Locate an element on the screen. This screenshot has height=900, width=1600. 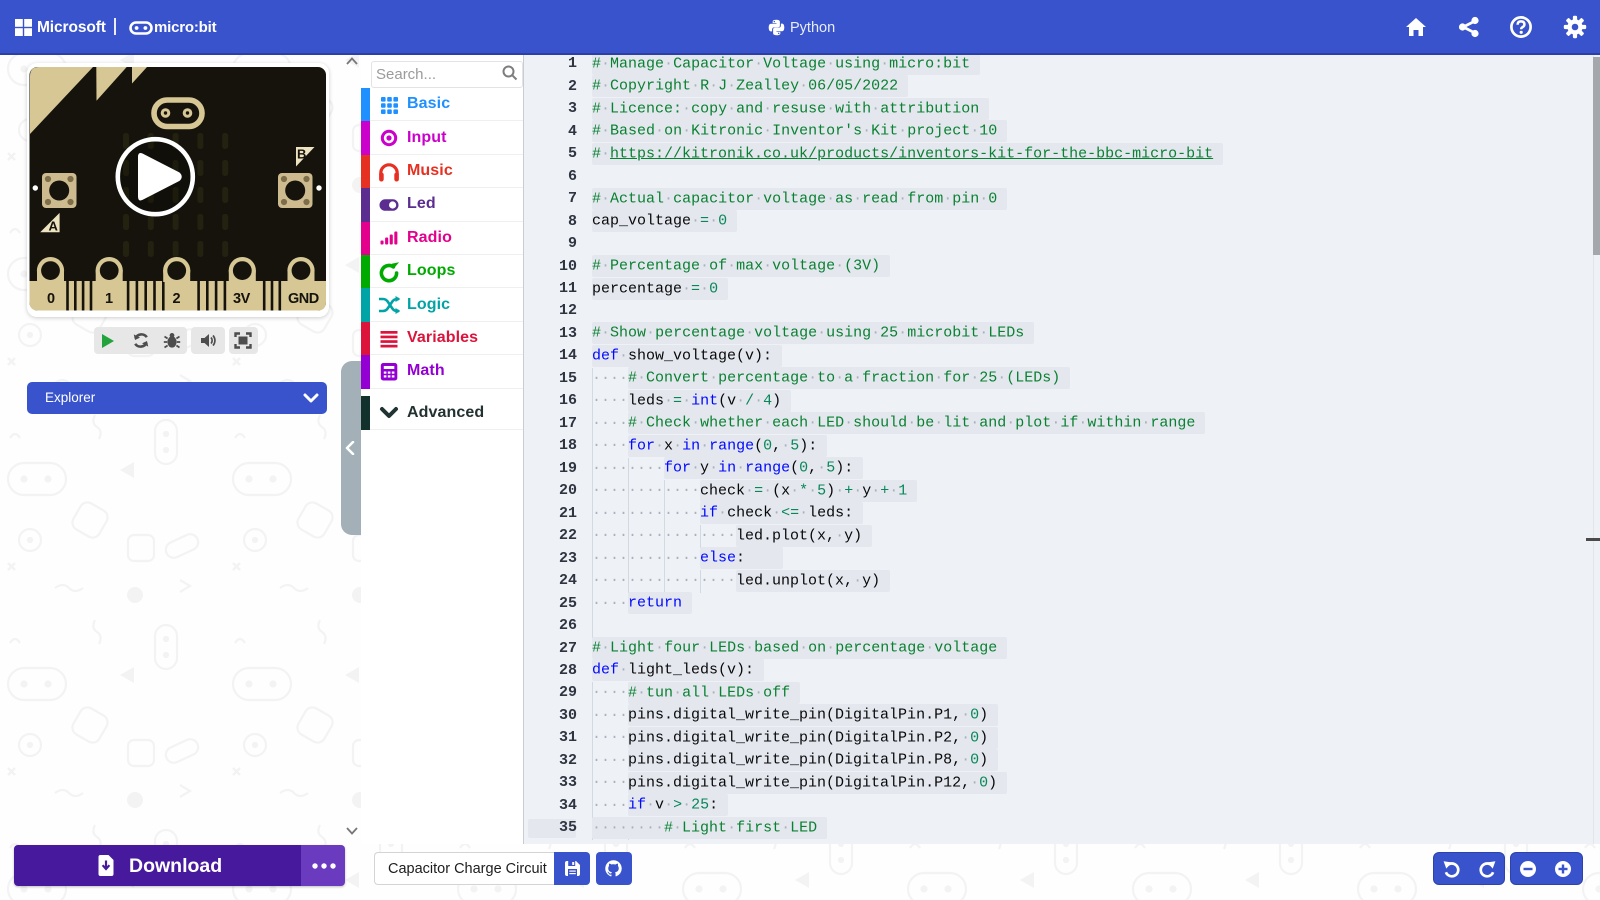
svg-text: 1 is located at coordinates (109, 299).